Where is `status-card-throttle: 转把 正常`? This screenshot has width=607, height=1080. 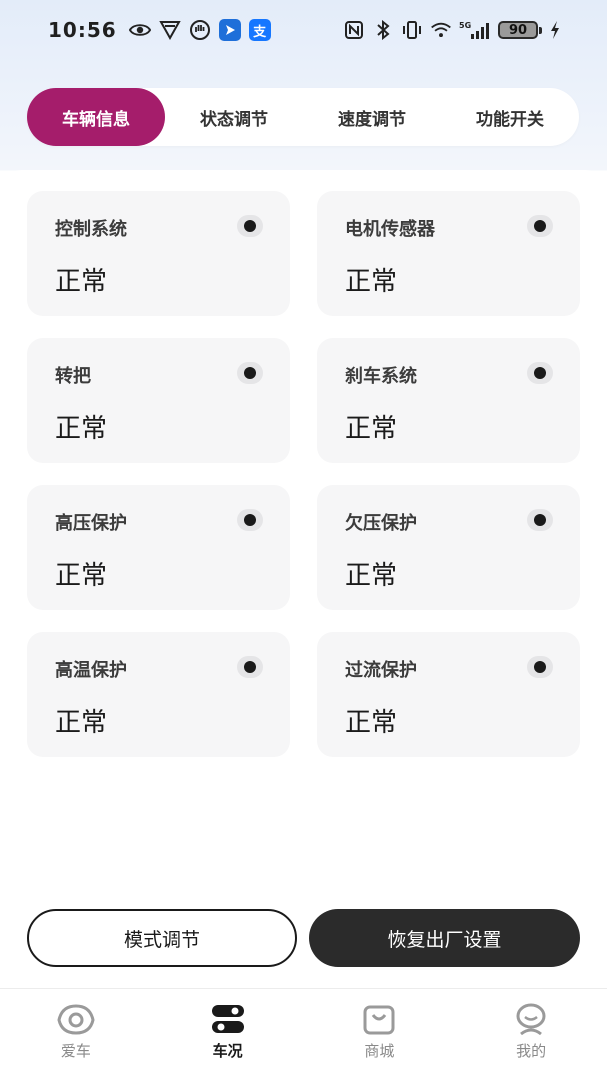
status-card-throttle: 转把 正常 is located at coordinates (158, 400).